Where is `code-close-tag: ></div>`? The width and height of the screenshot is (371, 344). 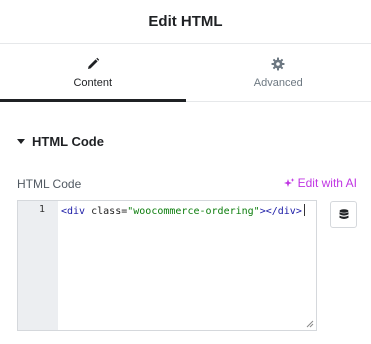
code-close-tag: ></div> is located at coordinates (280, 211).